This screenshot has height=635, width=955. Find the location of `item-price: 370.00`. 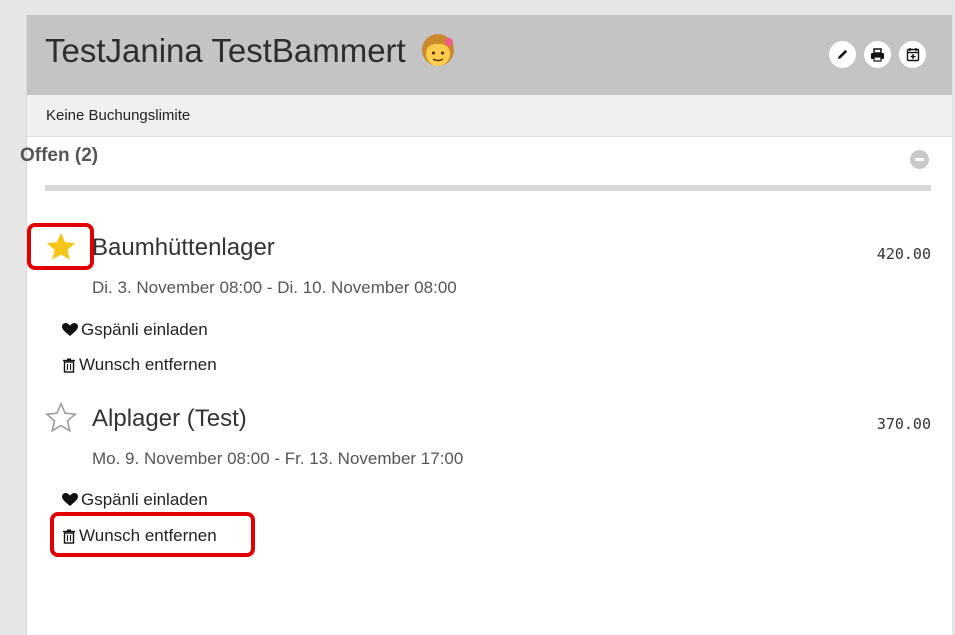

item-price: 370.00 is located at coordinates (903, 424).